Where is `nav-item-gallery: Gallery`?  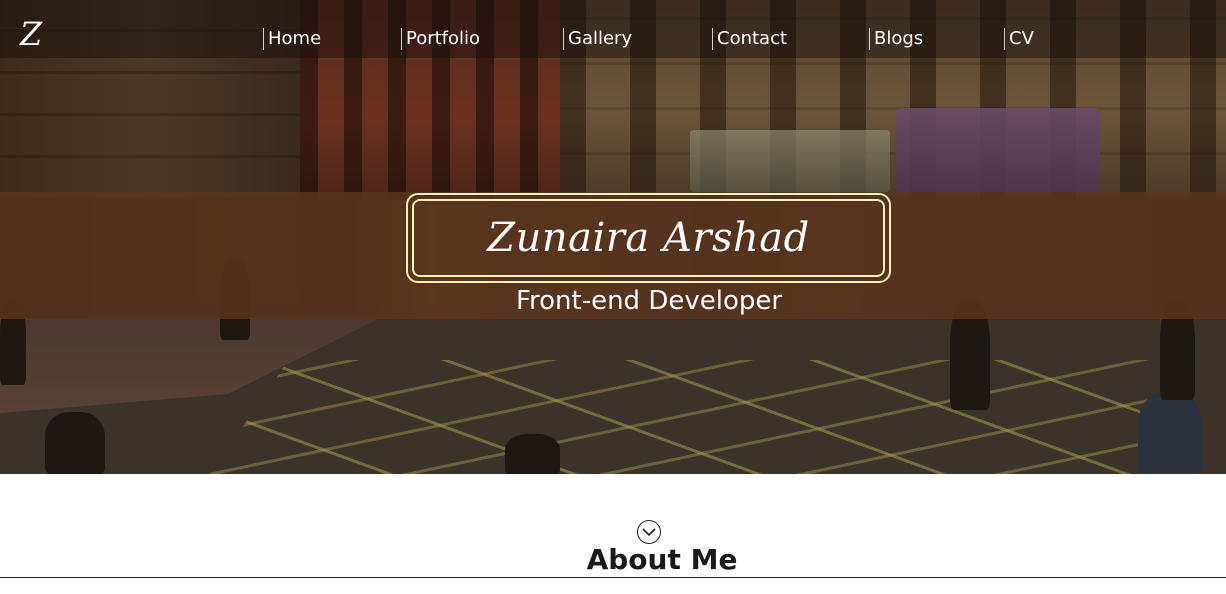 nav-item-gallery: Gallery is located at coordinates (597, 39).